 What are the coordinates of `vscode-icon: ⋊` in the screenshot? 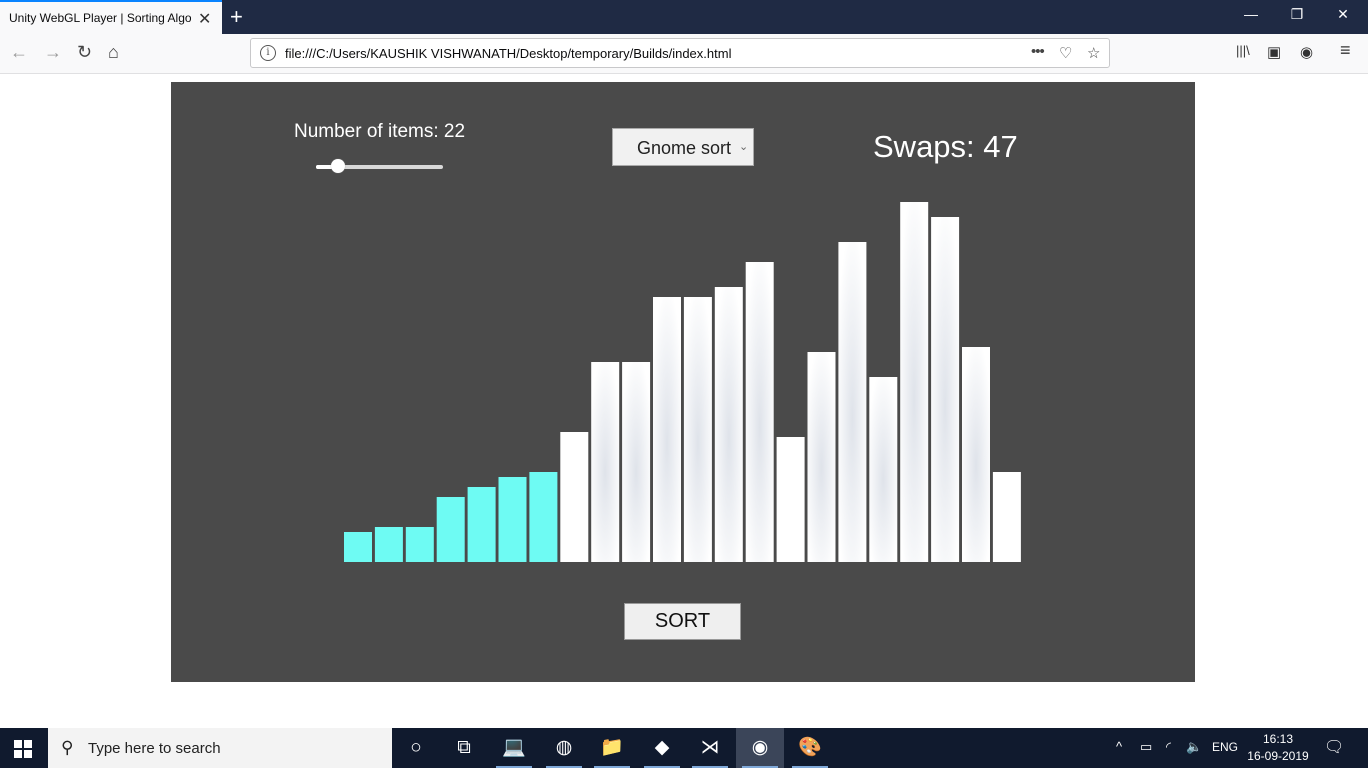 It's located at (710, 747).